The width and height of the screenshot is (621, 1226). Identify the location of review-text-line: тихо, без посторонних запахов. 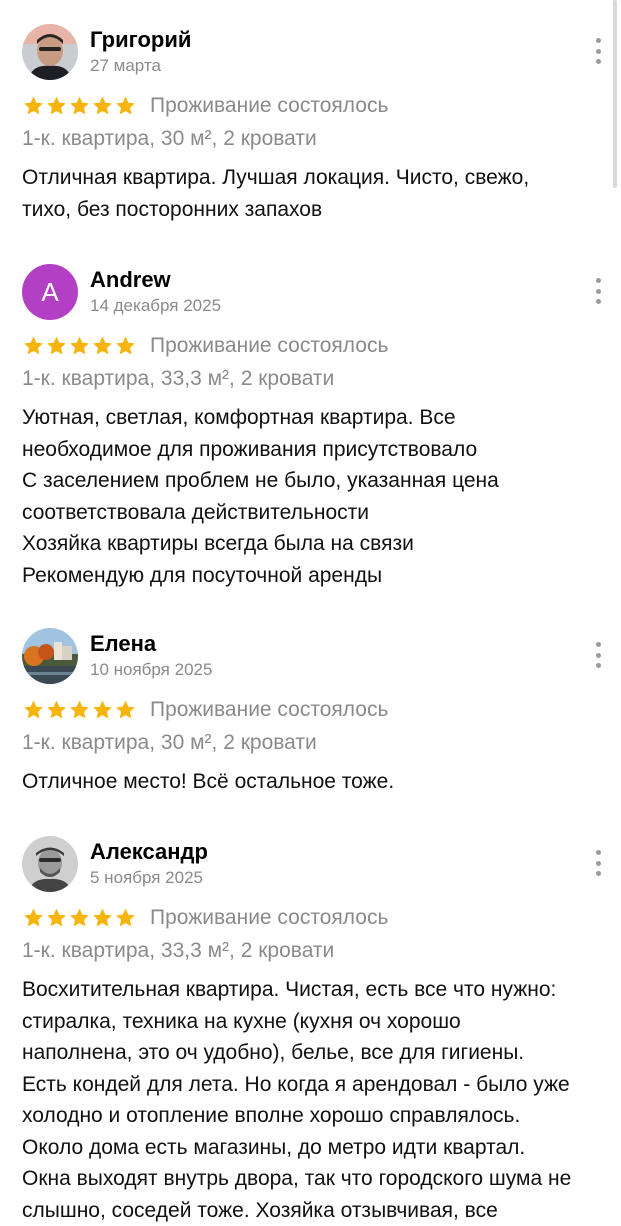
(312, 210).